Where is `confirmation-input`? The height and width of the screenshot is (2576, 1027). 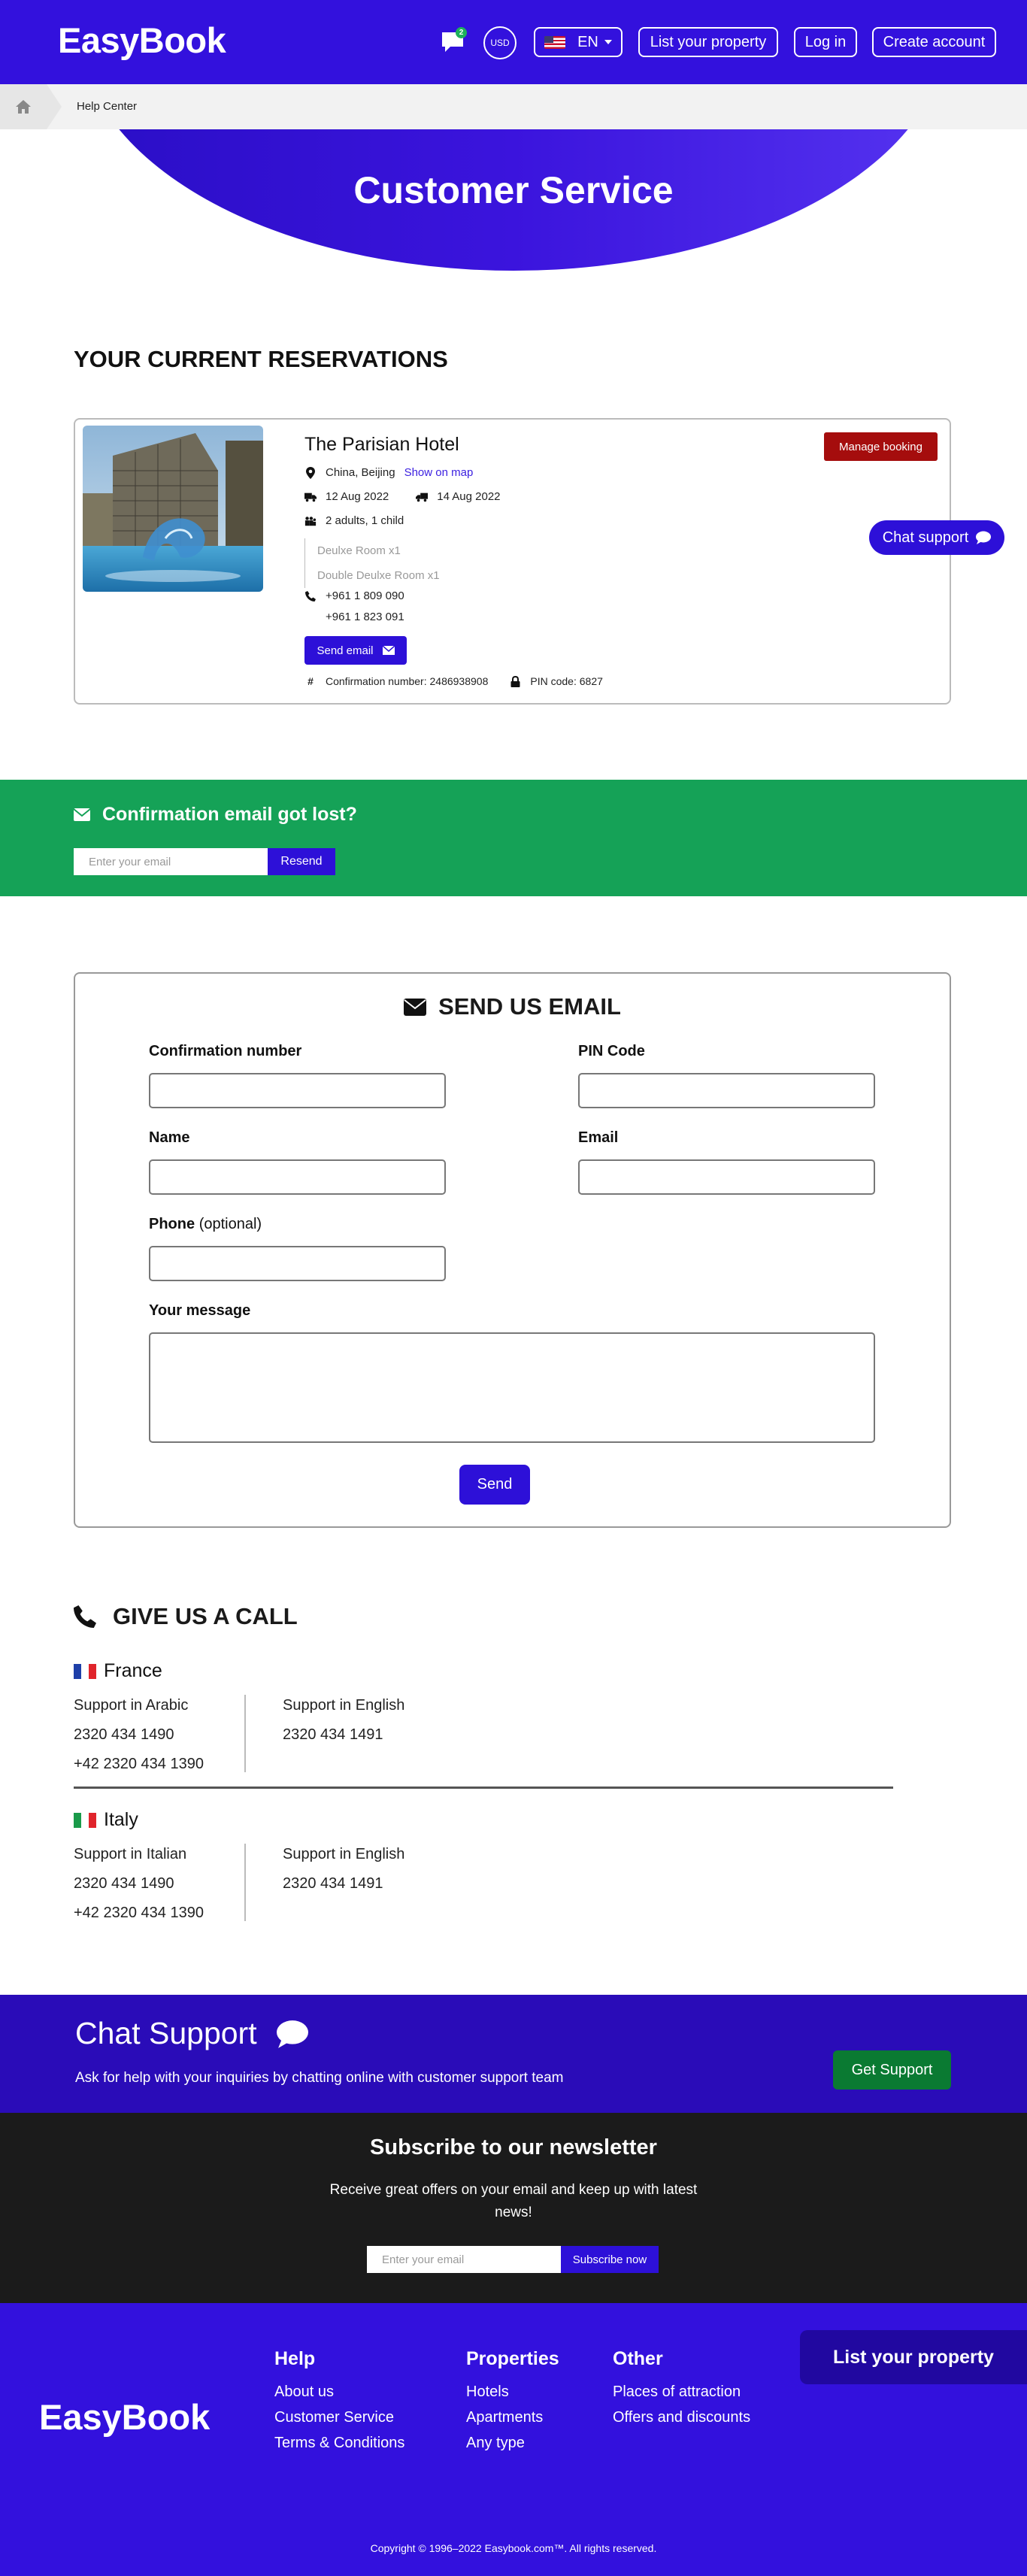 confirmation-input is located at coordinates (297, 1090).